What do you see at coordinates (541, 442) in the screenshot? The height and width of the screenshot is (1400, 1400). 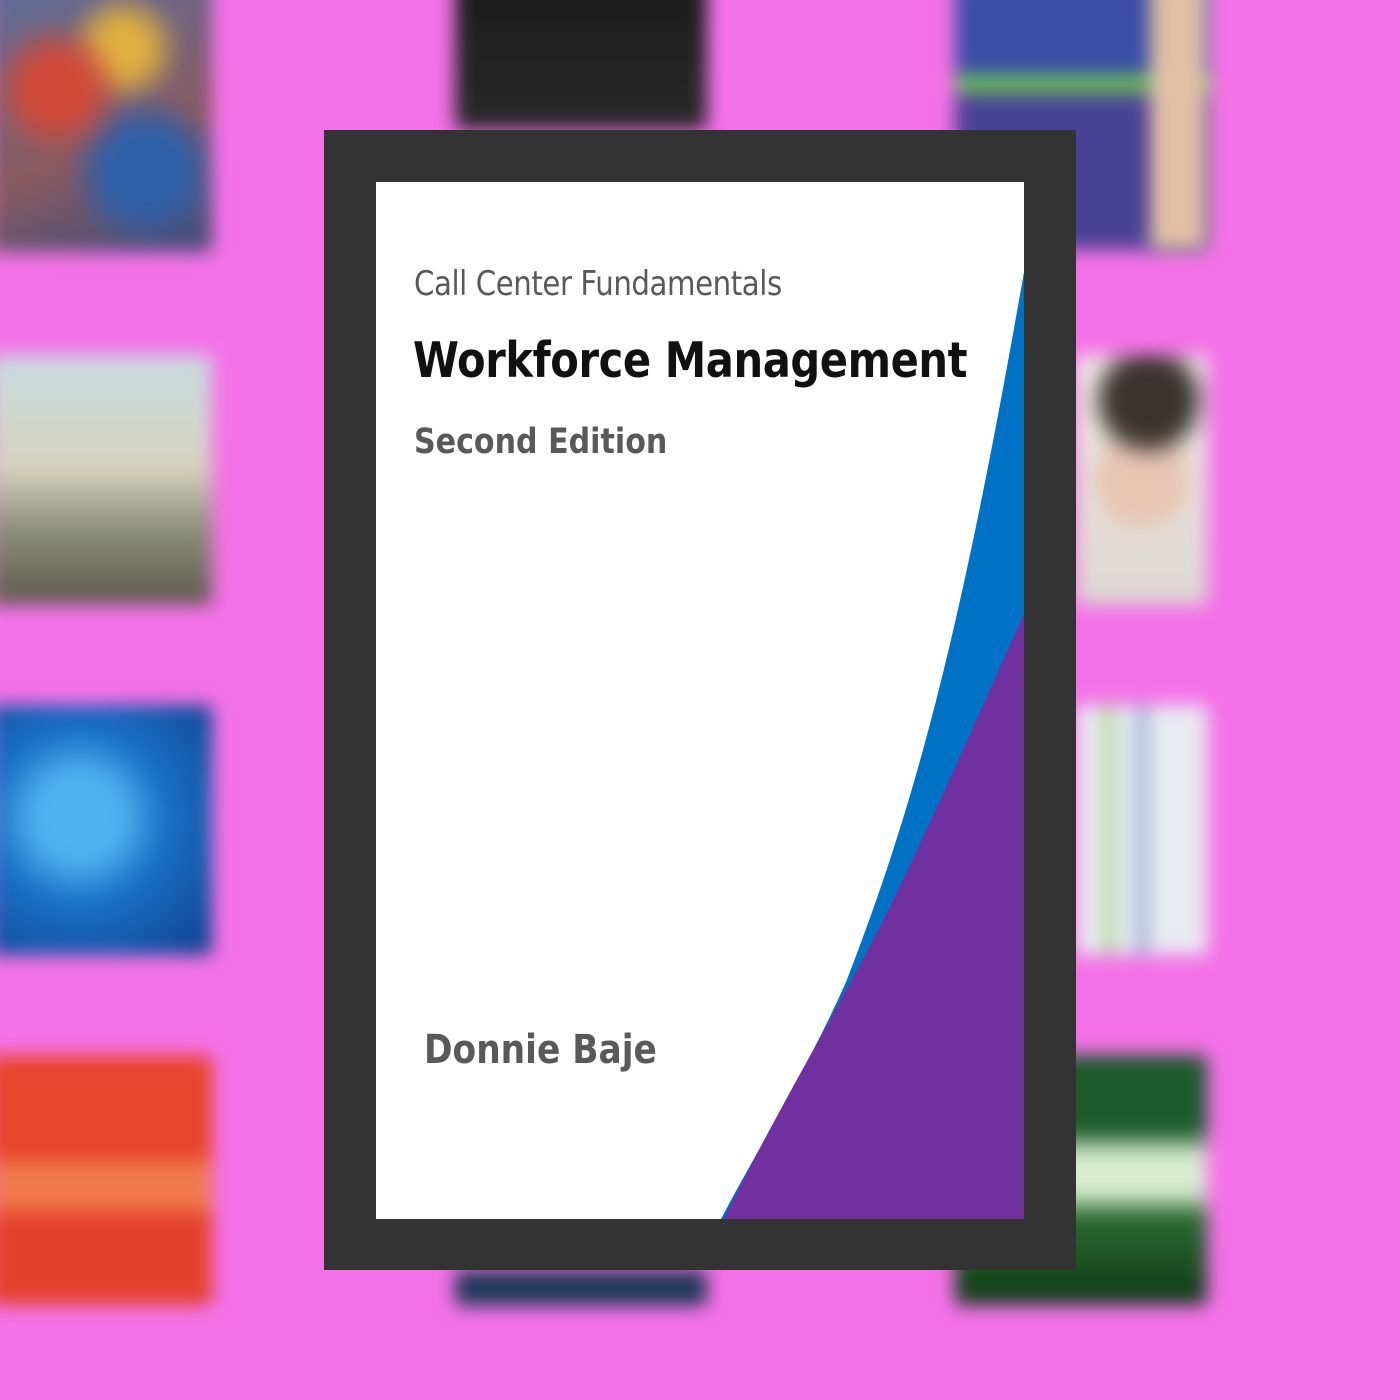 I see `book-edition: Second Edition` at bounding box center [541, 442].